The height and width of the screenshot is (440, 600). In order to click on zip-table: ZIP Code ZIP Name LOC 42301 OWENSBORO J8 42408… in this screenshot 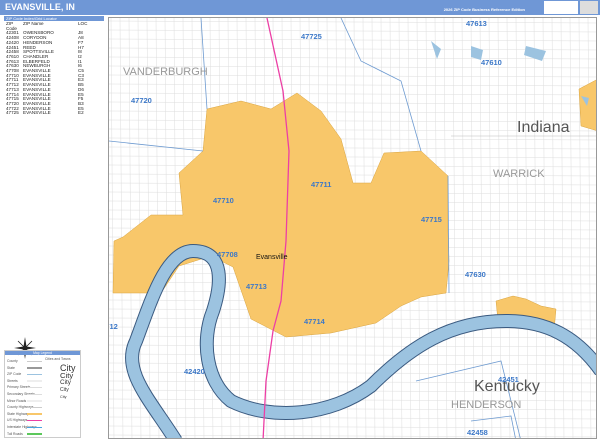, I will do `click(54, 68)`.